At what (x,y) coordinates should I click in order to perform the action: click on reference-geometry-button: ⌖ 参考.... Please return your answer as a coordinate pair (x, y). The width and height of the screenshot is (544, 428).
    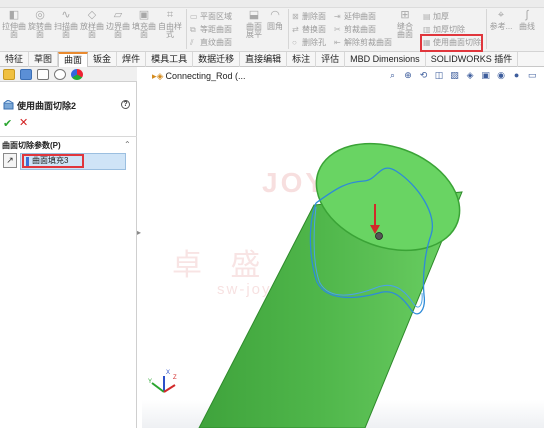
    Looking at the image, I should click on (501, 20).